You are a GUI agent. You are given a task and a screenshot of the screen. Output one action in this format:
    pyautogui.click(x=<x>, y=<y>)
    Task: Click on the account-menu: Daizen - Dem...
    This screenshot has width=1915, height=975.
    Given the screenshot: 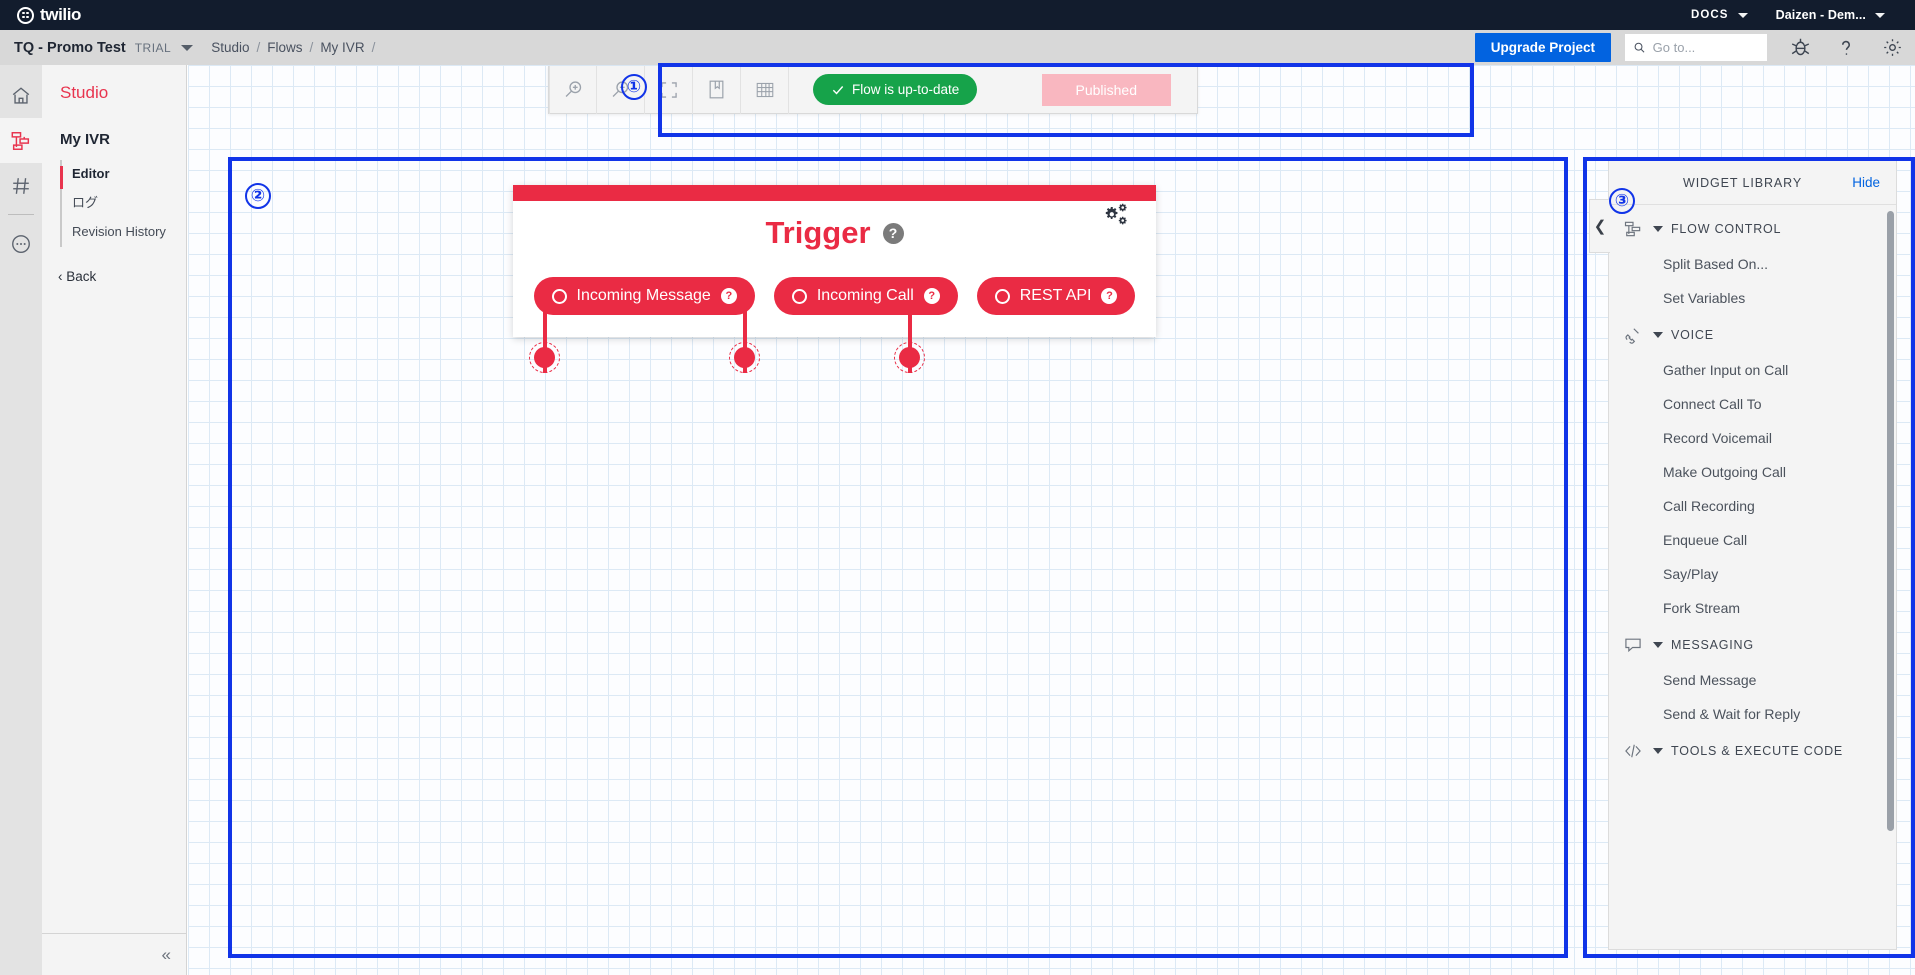 What is the action you would take?
    pyautogui.click(x=1830, y=15)
    